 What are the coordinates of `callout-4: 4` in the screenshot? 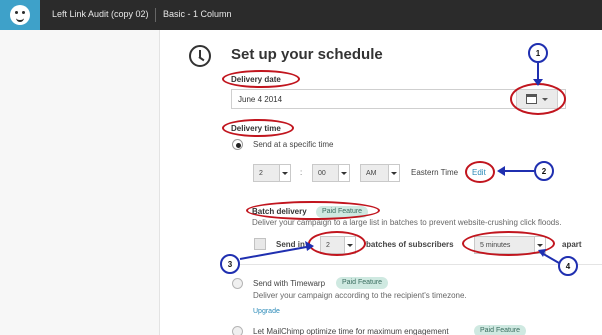 It's located at (568, 266).